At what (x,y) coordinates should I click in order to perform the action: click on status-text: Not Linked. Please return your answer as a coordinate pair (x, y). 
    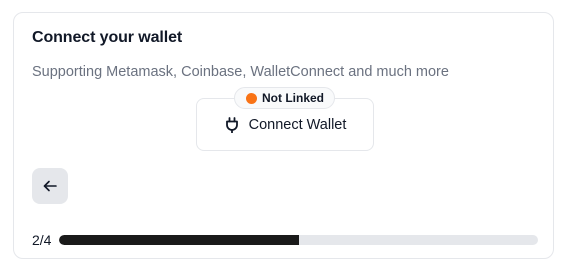
    Looking at the image, I should click on (293, 98).